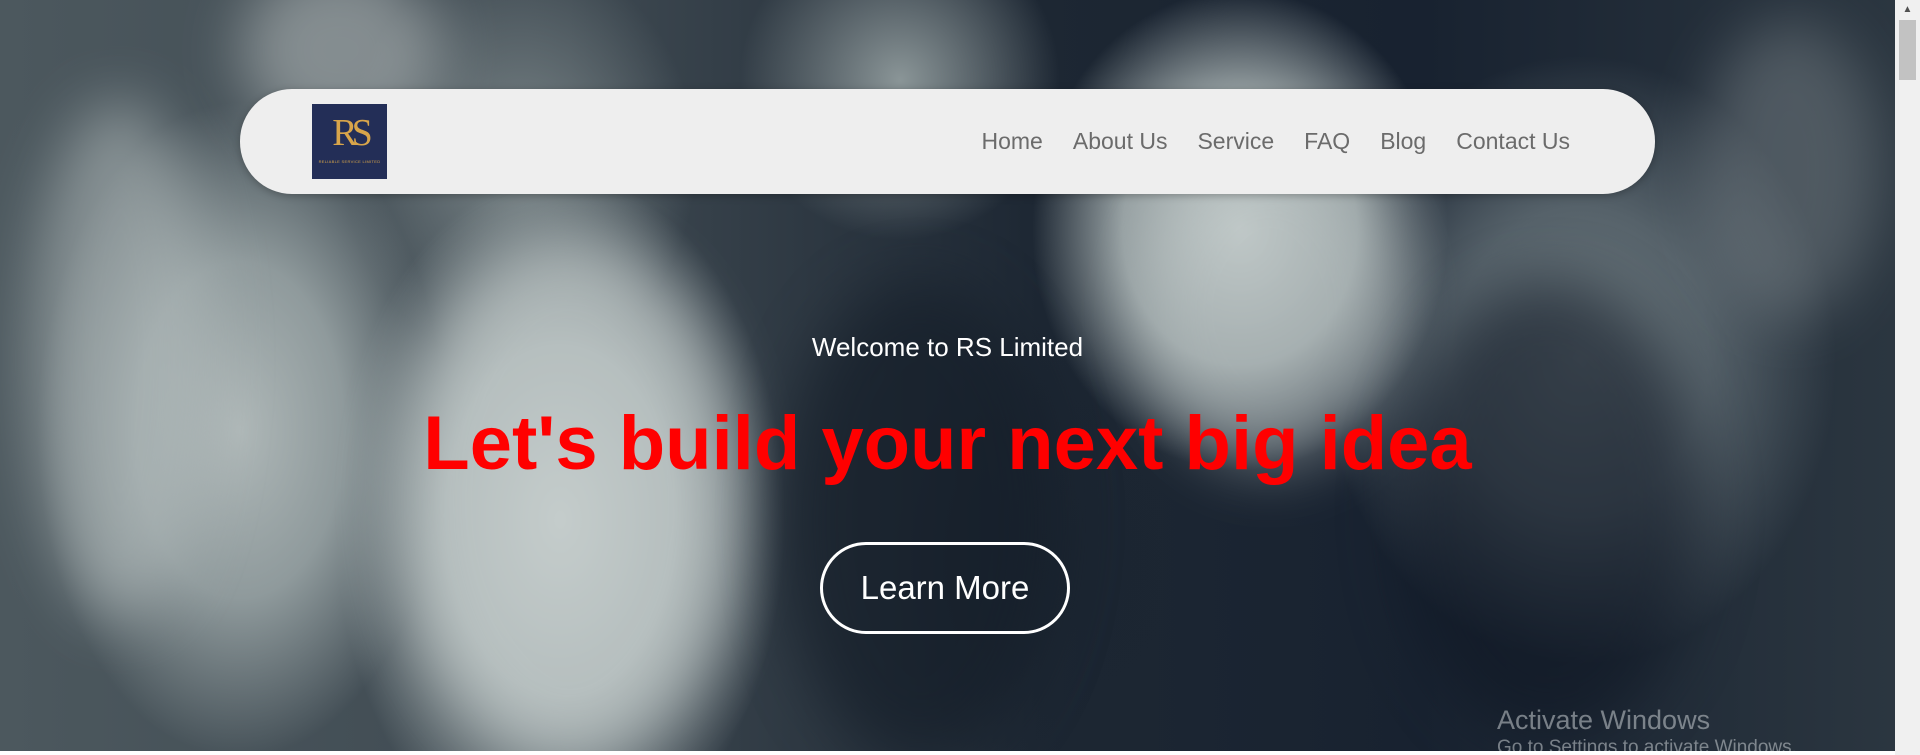 The width and height of the screenshot is (1920, 755). Describe the element at coordinates (1235, 141) in the screenshot. I see `nav-link-service: Service` at that location.